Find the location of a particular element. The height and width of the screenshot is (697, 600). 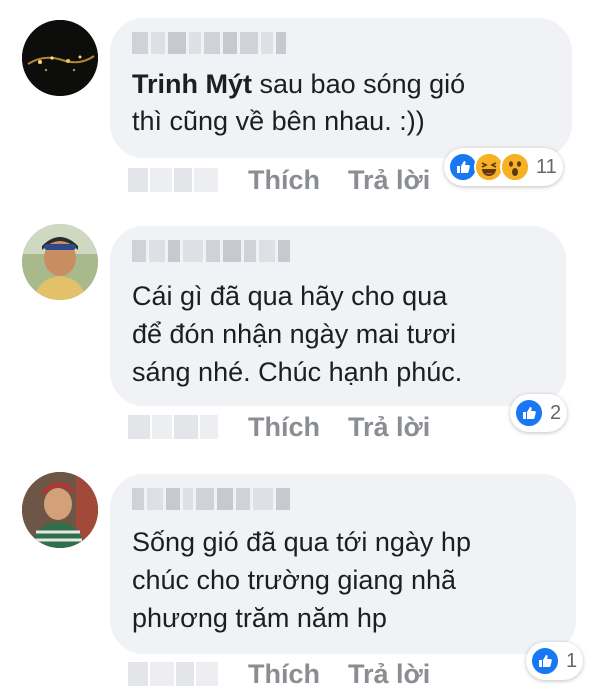

comment-text-line: sau bao sóng gió is located at coordinates (362, 84).